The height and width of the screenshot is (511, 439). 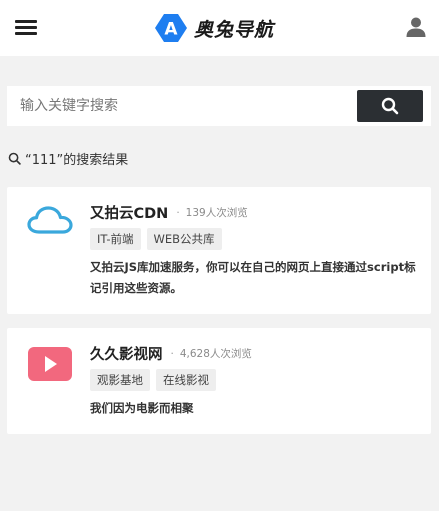 What do you see at coordinates (184, 239) in the screenshot?
I see `tag: WEB公共库` at bounding box center [184, 239].